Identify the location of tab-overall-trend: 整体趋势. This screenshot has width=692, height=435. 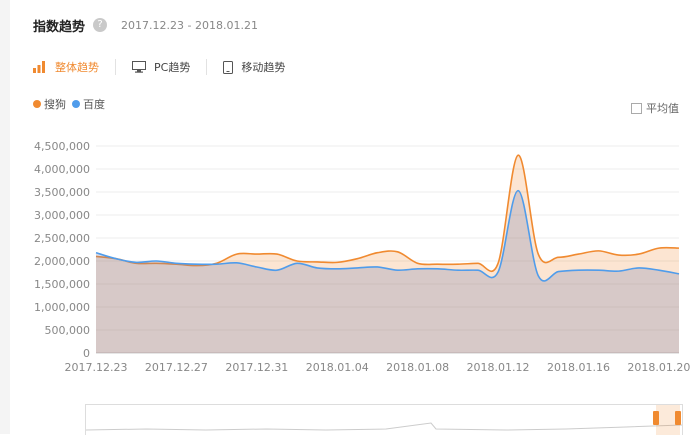
(66, 67).